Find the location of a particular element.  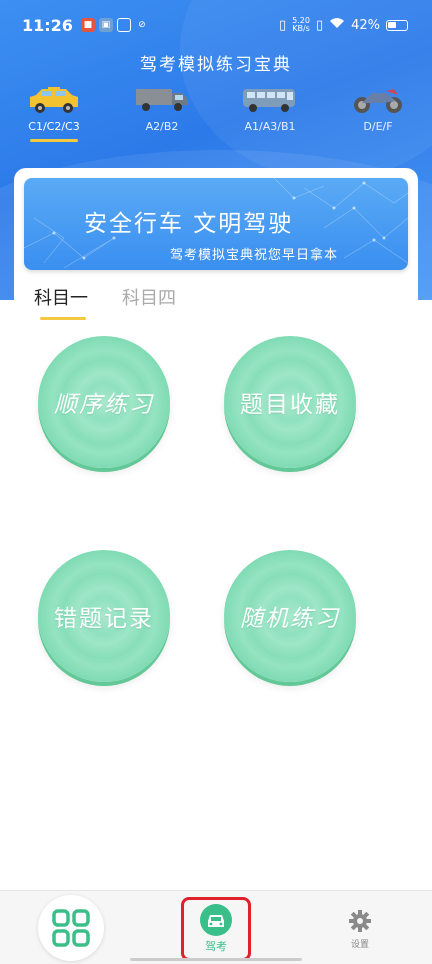

wifi-icon is located at coordinates (337, 25).